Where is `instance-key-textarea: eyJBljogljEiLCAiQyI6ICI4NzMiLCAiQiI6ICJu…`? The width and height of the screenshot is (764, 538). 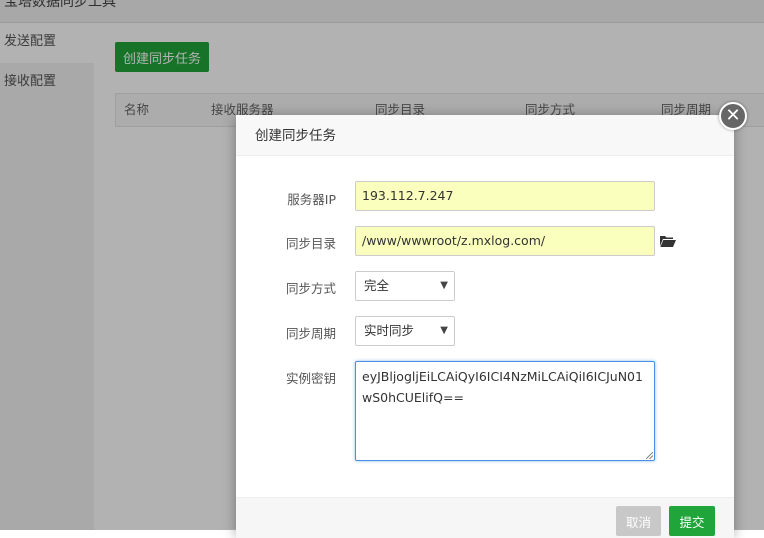
instance-key-textarea: eyJBljogljEiLCAiQyI6ICI4NzMiLCAiQiI6ICJu… is located at coordinates (505, 411).